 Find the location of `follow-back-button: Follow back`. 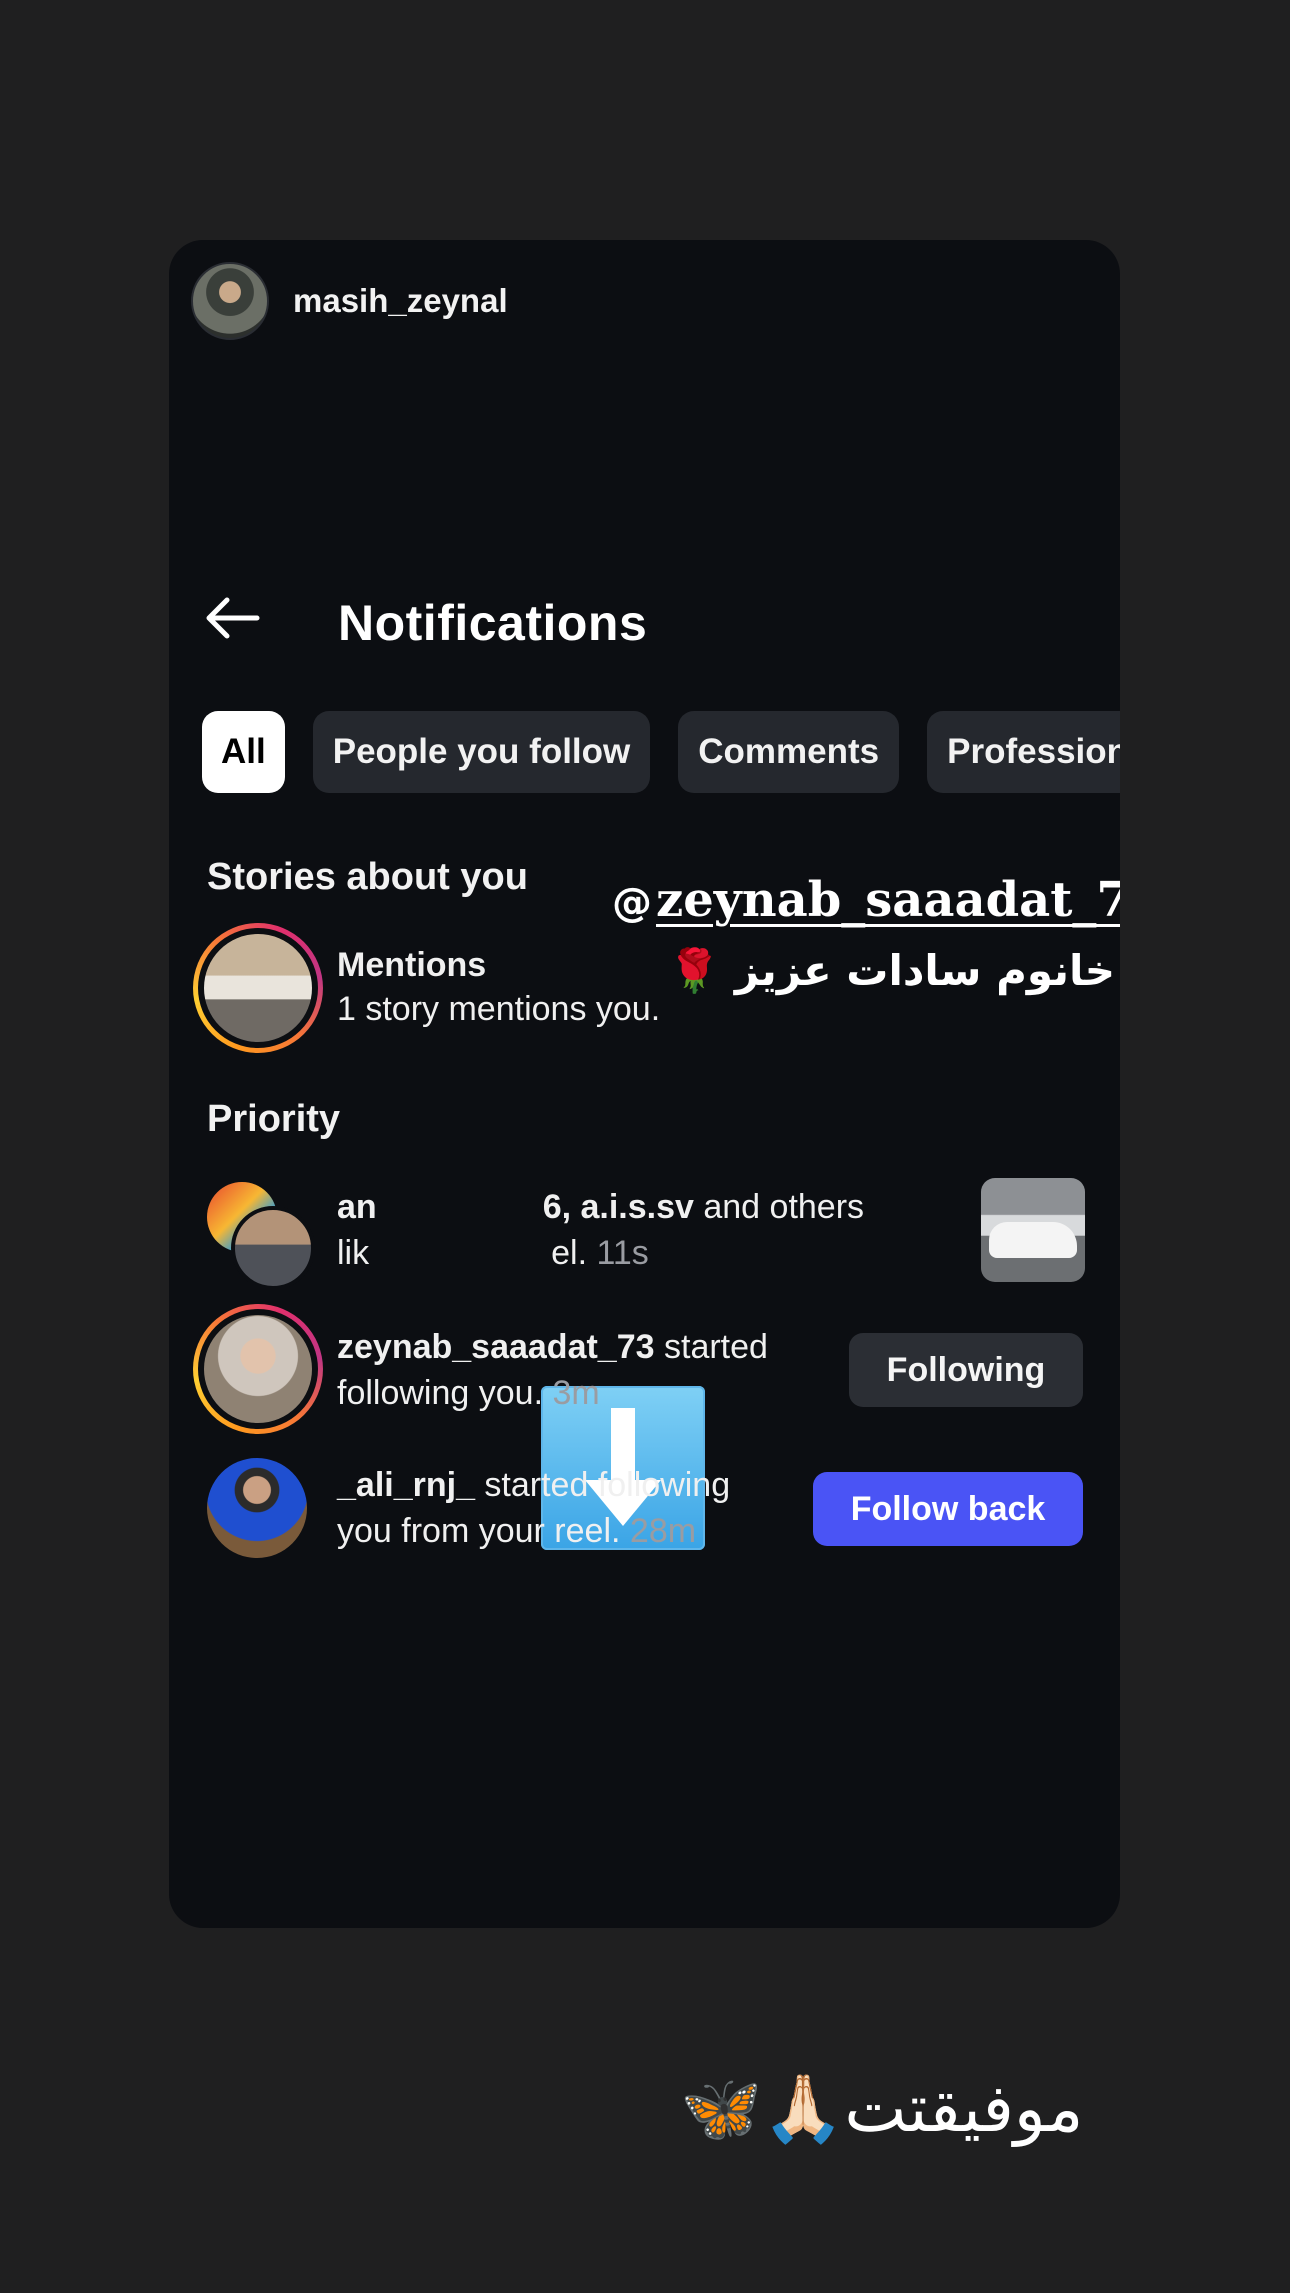

follow-back-button: Follow back is located at coordinates (948, 1509).